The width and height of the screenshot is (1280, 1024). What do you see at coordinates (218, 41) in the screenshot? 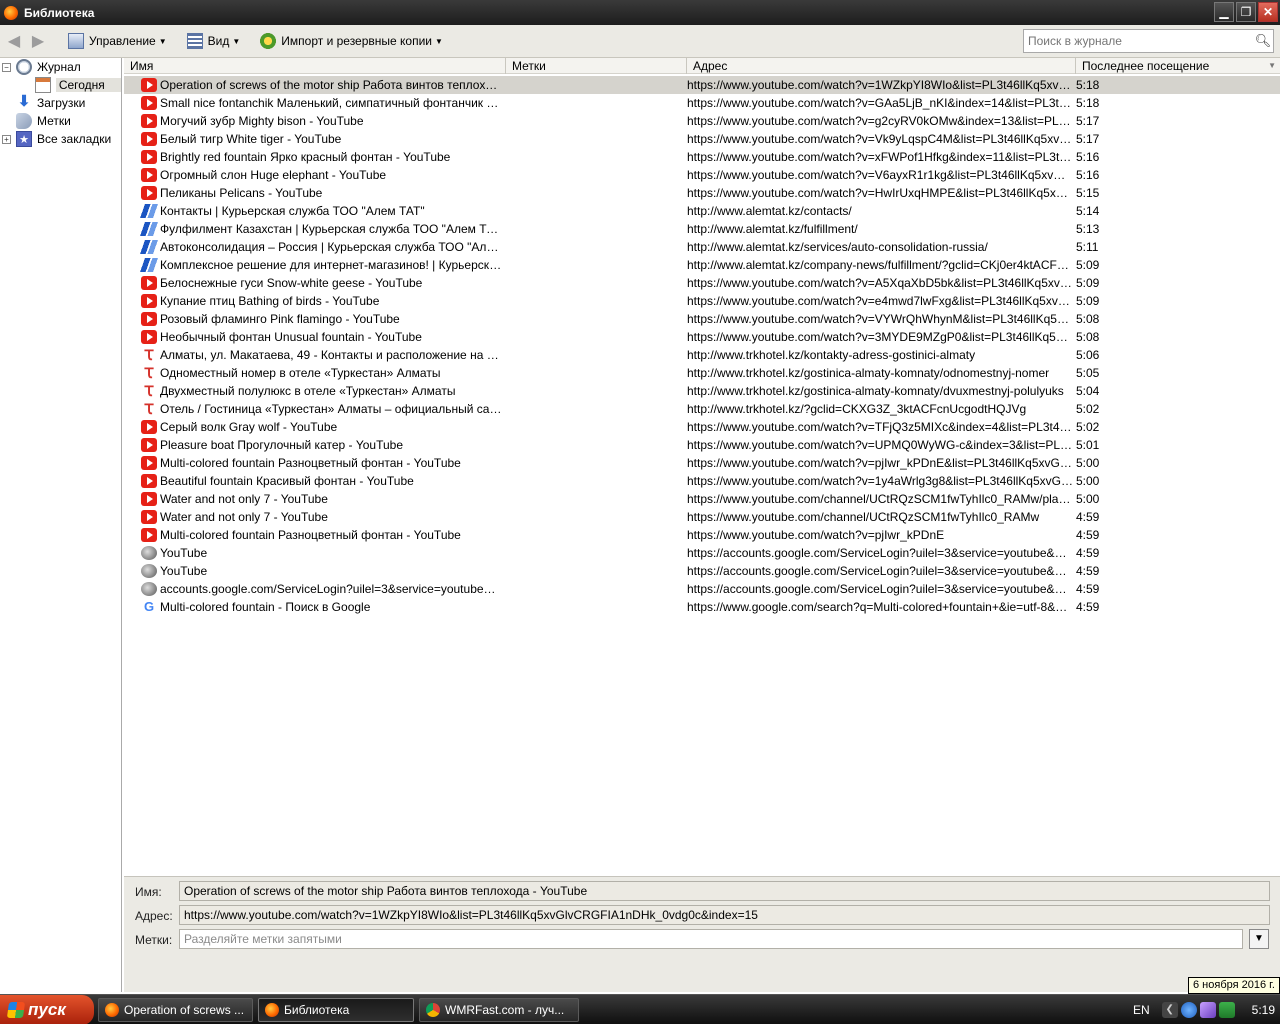
I see `view-label: Вид` at bounding box center [218, 41].